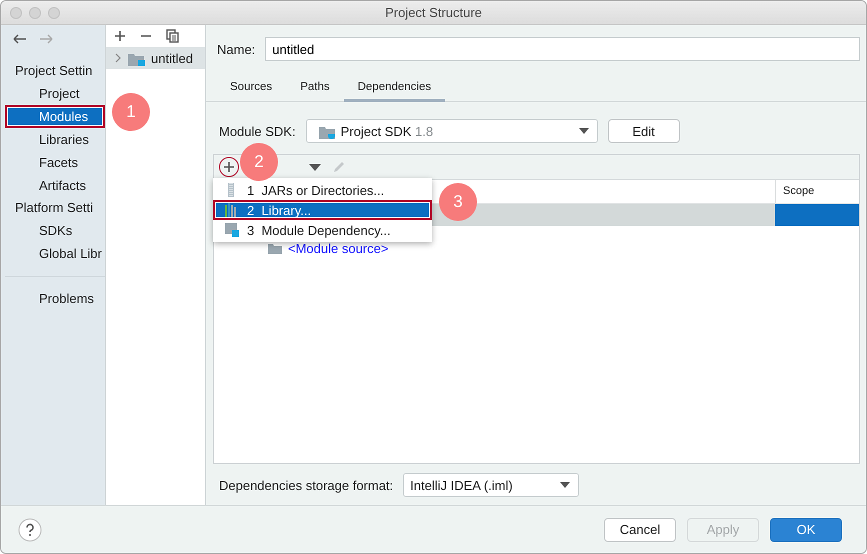 This screenshot has height=554, width=867. I want to click on tab: Paths, so click(315, 89).